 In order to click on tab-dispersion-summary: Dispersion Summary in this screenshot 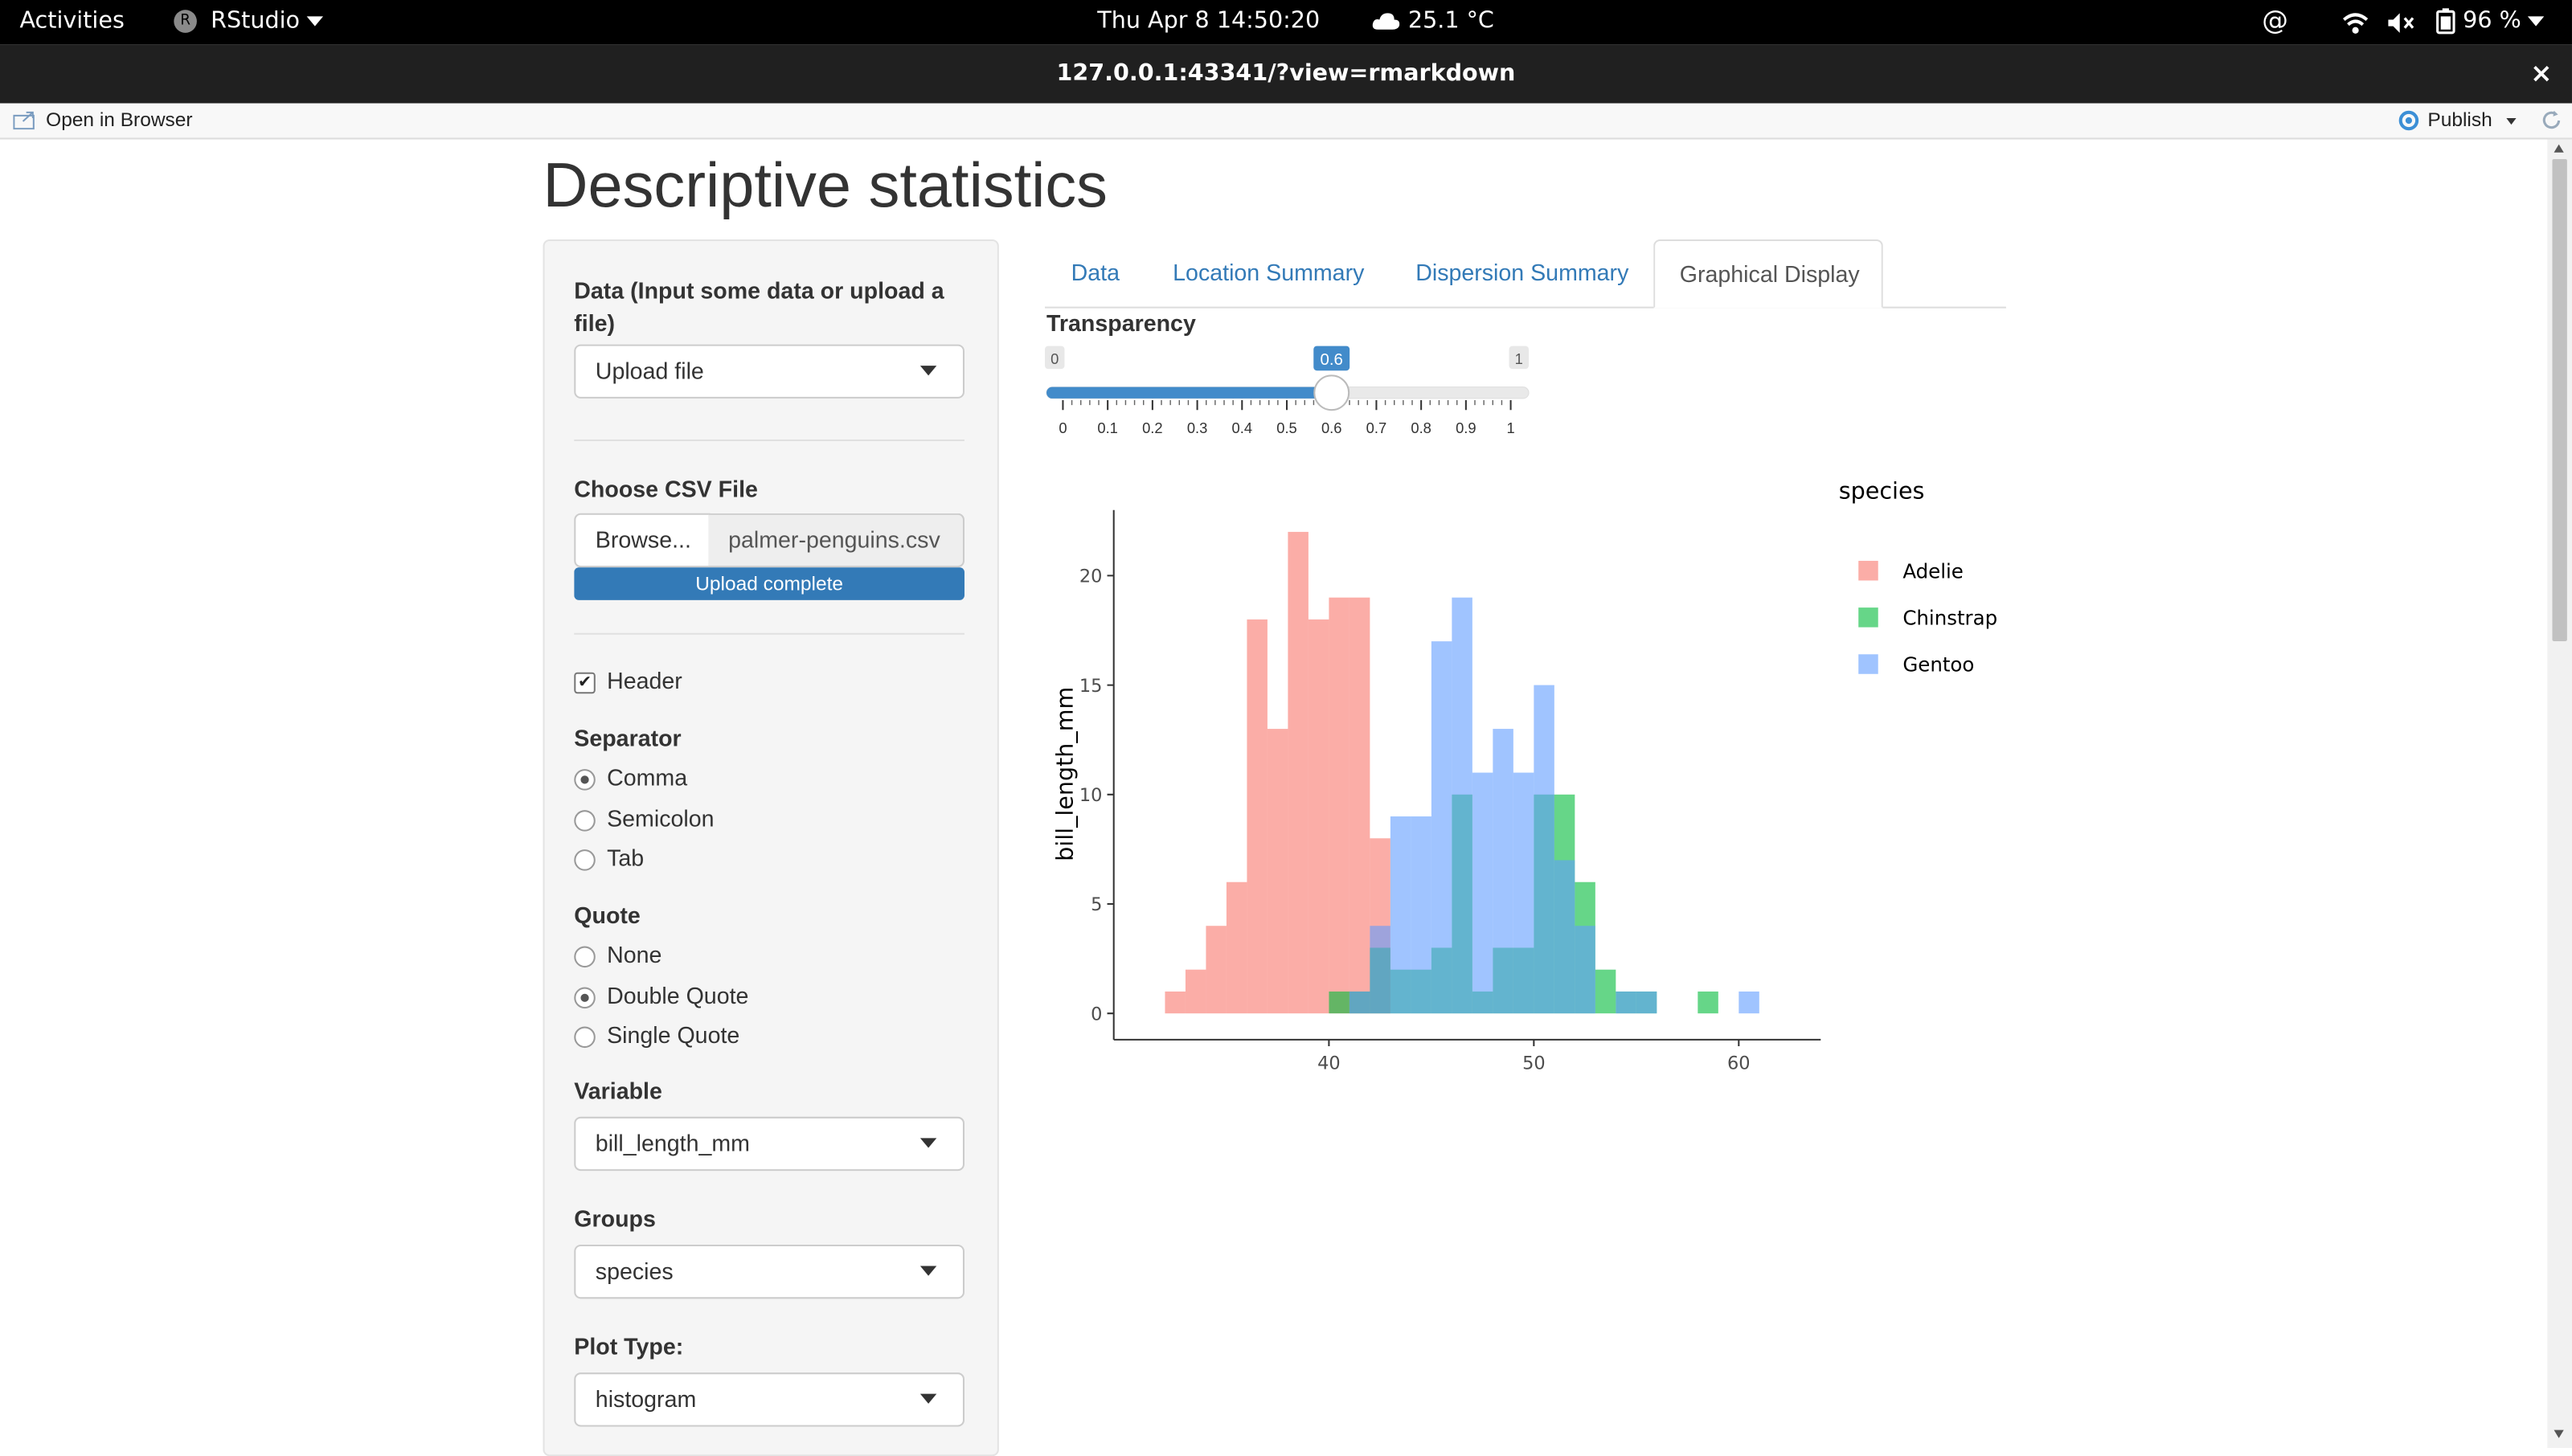, I will do `click(1521, 272)`.